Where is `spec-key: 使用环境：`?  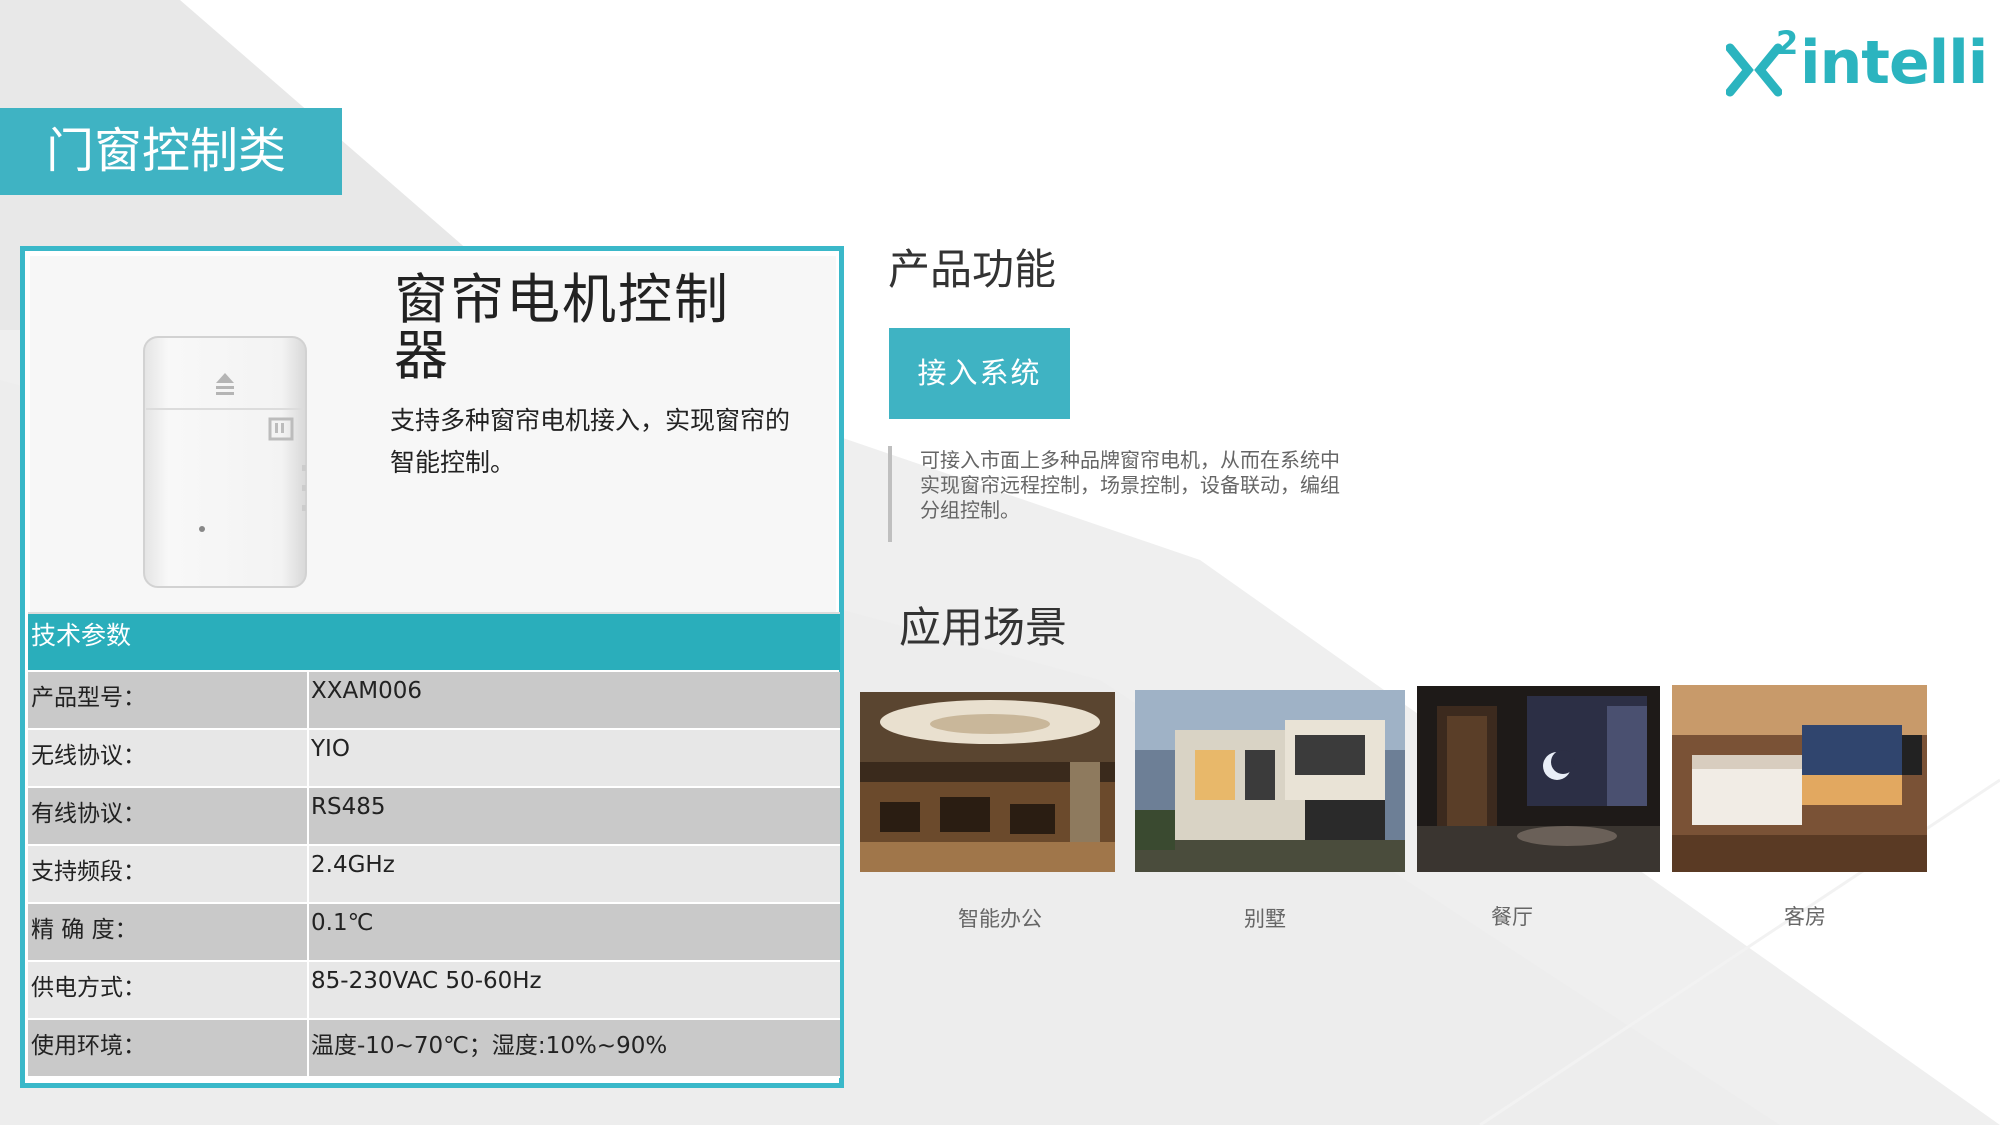 spec-key: 使用环境： is located at coordinates (88, 1046).